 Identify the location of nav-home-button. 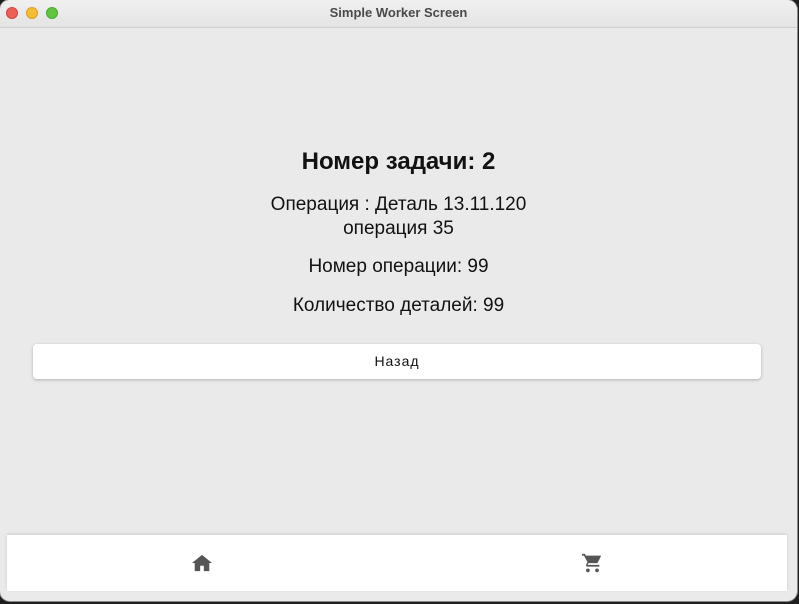
(202, 563).